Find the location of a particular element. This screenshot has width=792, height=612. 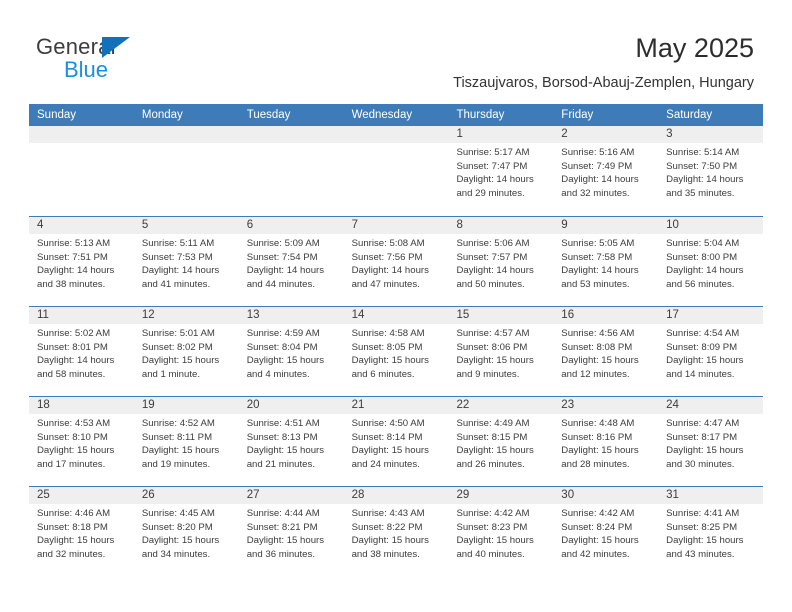

sunrise-text: Sunrise: 4:50 AM is located at coordinates (388, 423).